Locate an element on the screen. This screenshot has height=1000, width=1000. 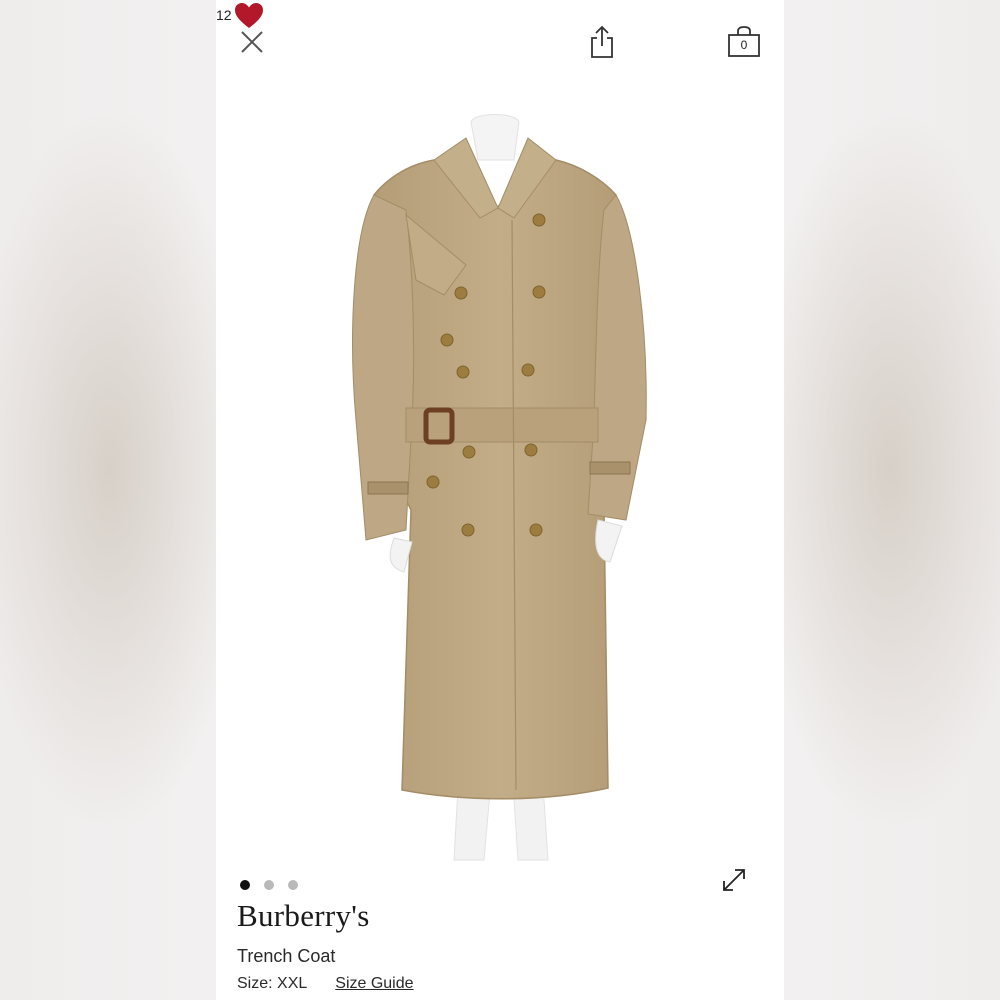
bag-count: 0 is located at coordinates (744, 45).